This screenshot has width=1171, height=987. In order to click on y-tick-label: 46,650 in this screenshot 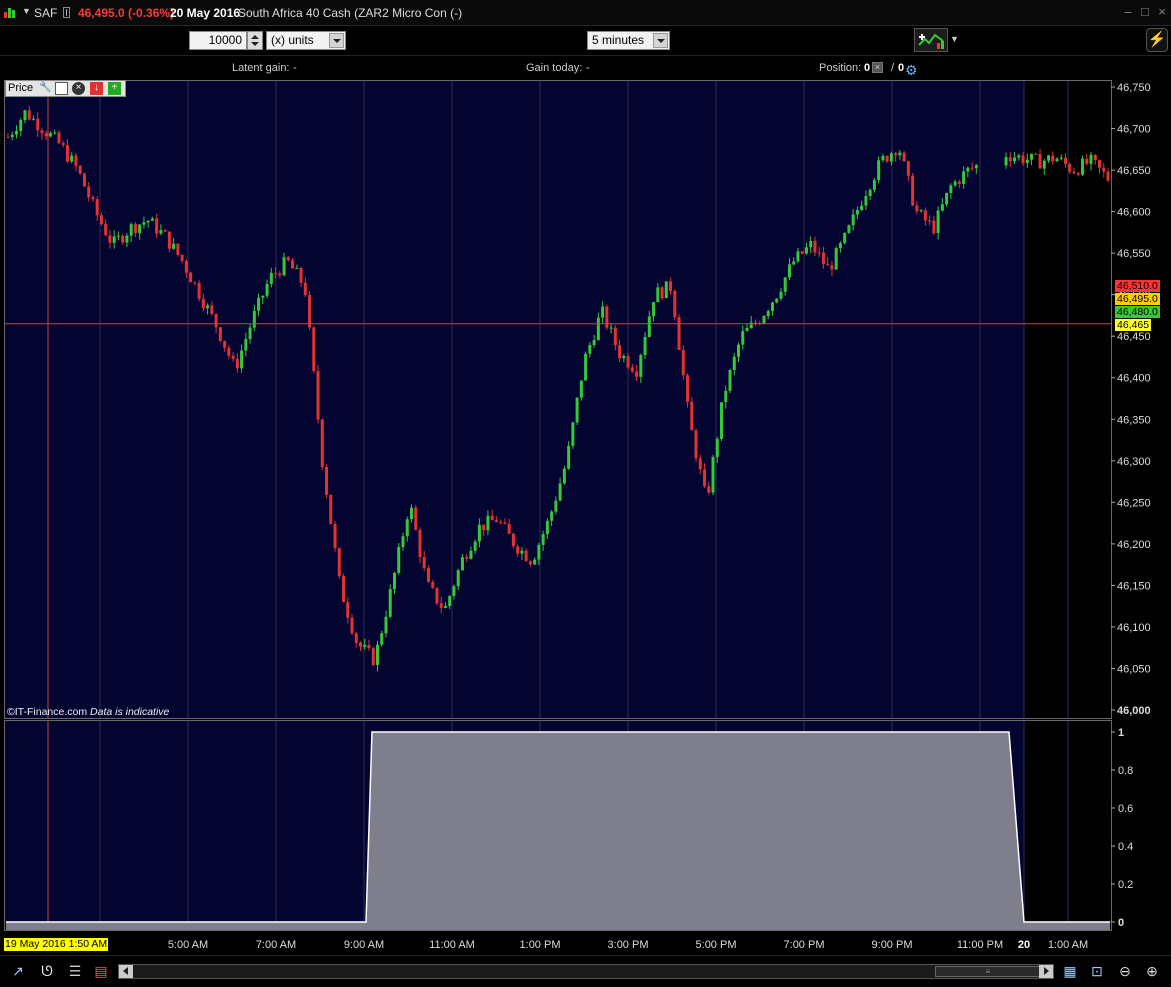, I will do `click(1134, 171)`.